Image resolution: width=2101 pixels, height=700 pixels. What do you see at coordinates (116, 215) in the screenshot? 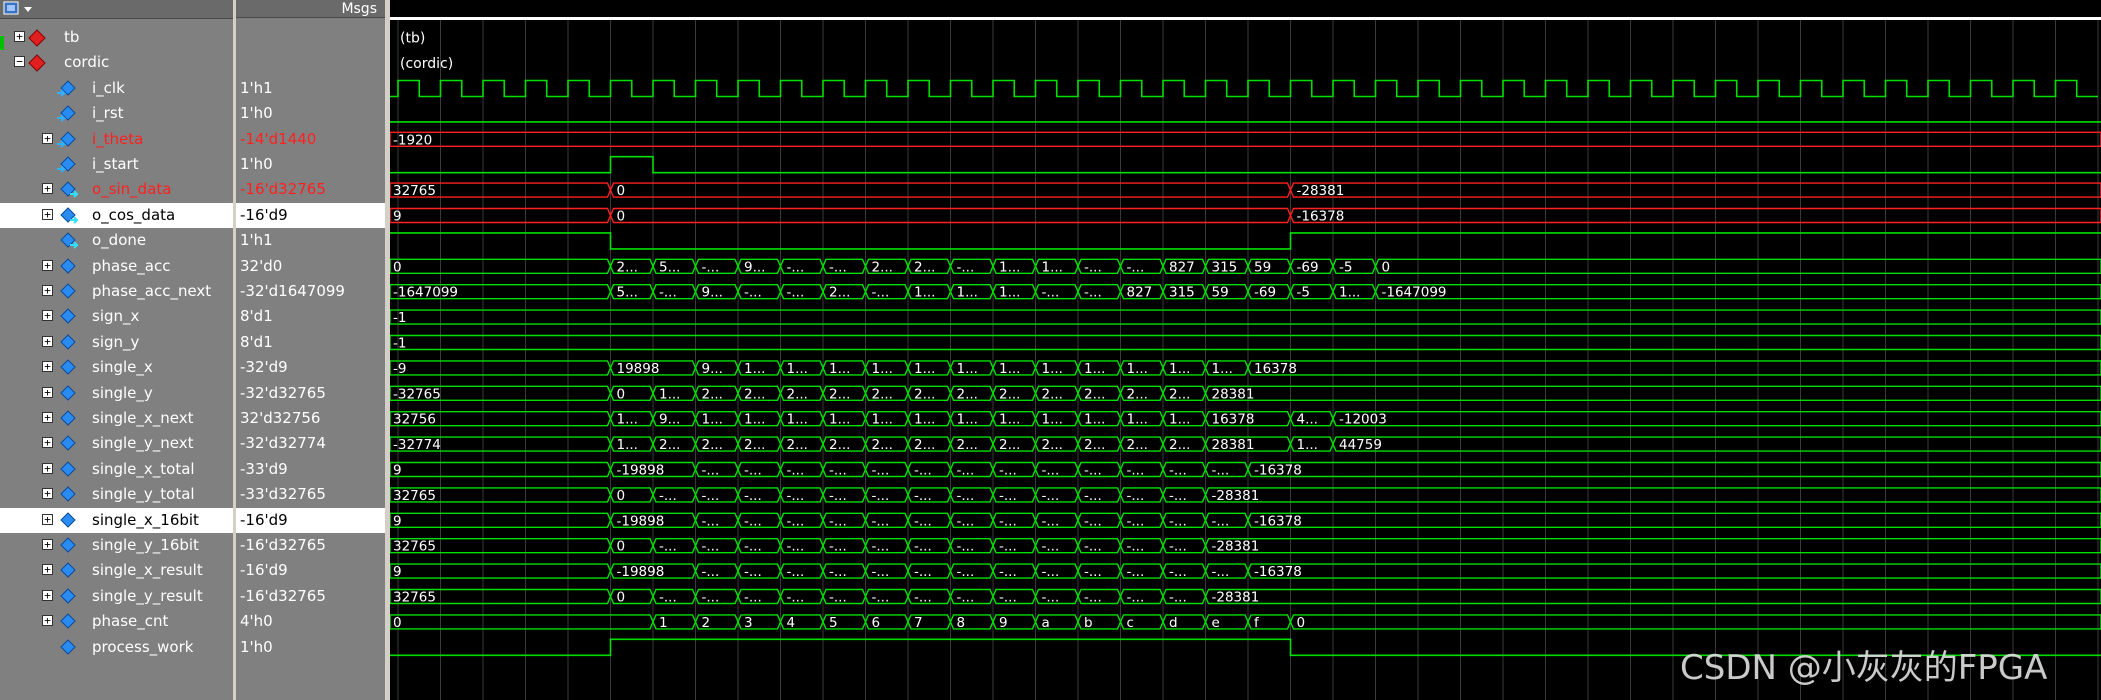
I see `signal-row-o-cos-data: + o_cos_data` at bounding box center [116, 215].